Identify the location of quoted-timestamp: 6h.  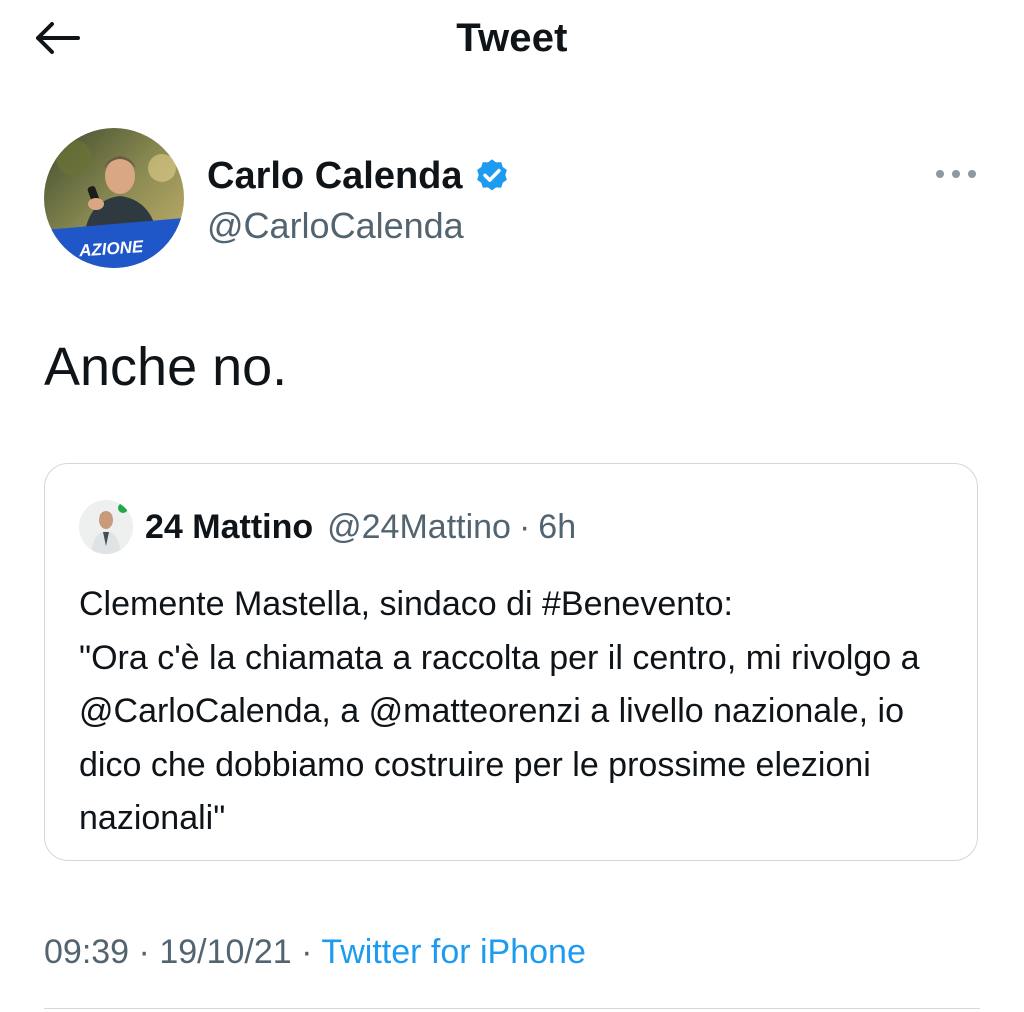
(557, 527).